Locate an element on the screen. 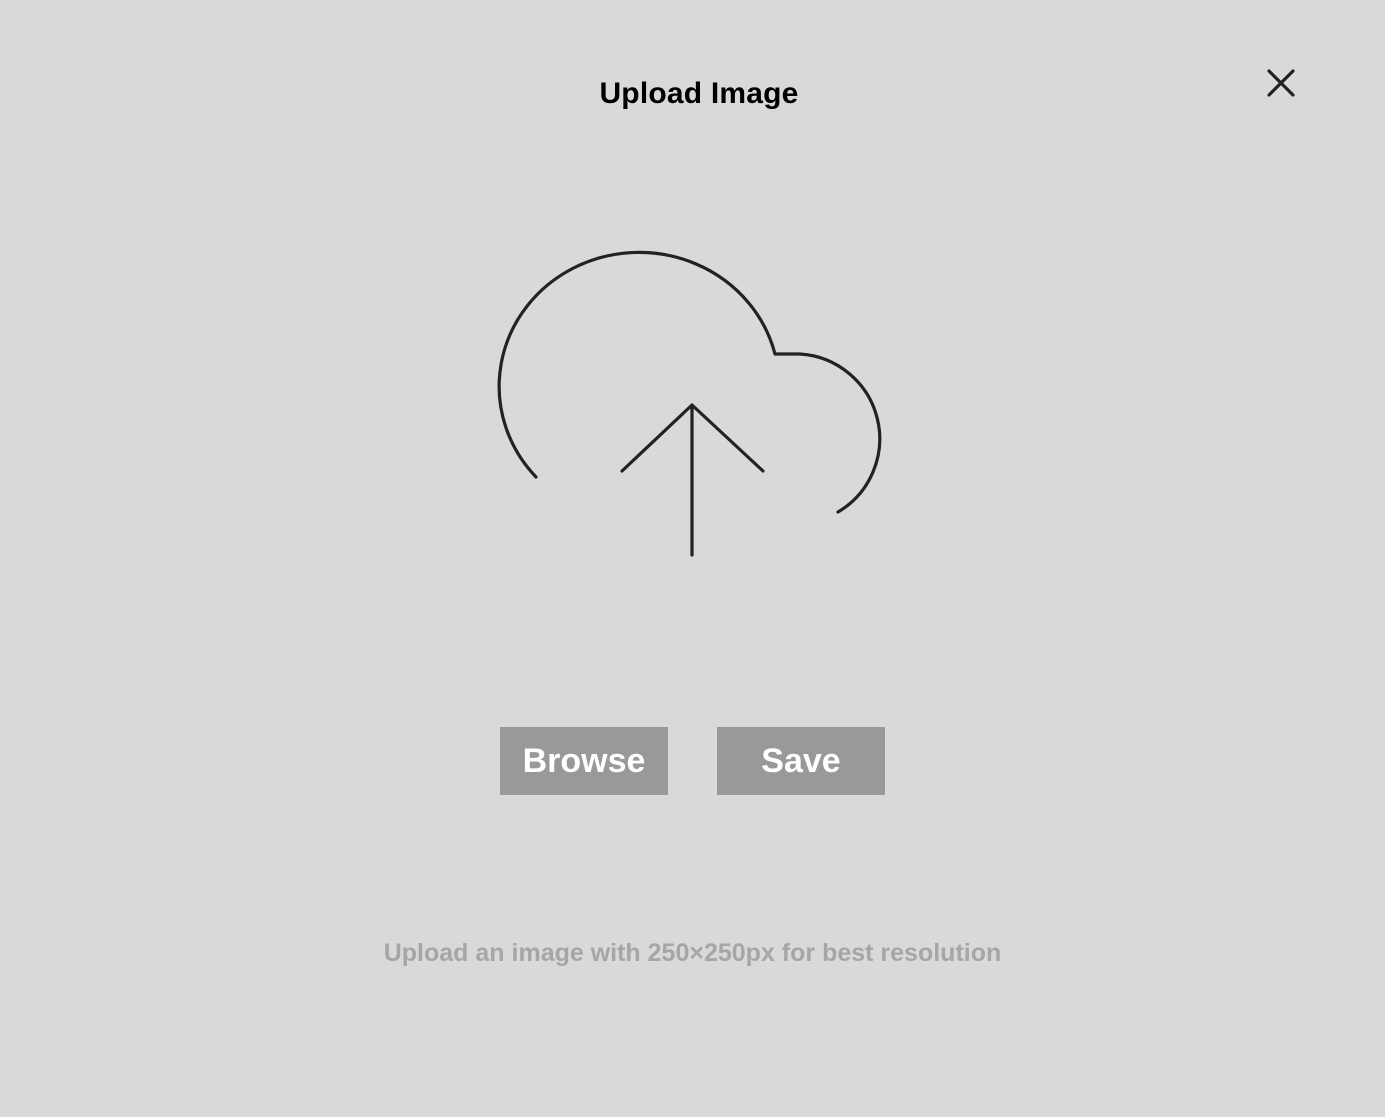  dialog-title: Upload Image is located at coordinates (699, 93).